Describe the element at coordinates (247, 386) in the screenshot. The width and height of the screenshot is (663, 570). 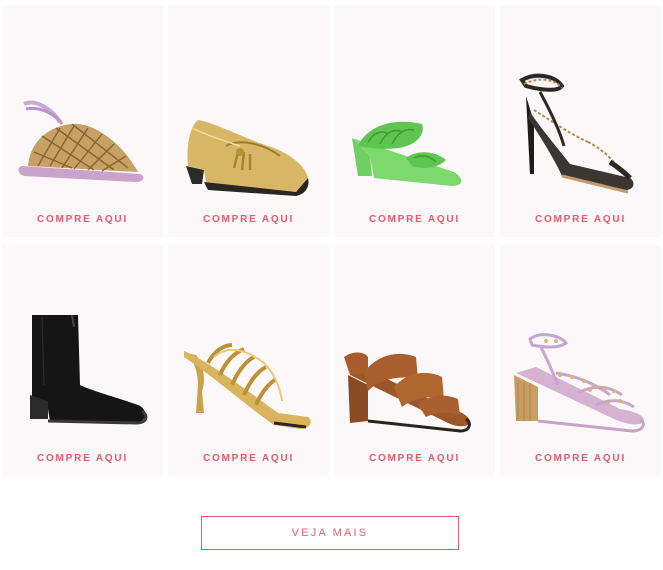
I see `gold-caged-heel-mule-icon` at that location.